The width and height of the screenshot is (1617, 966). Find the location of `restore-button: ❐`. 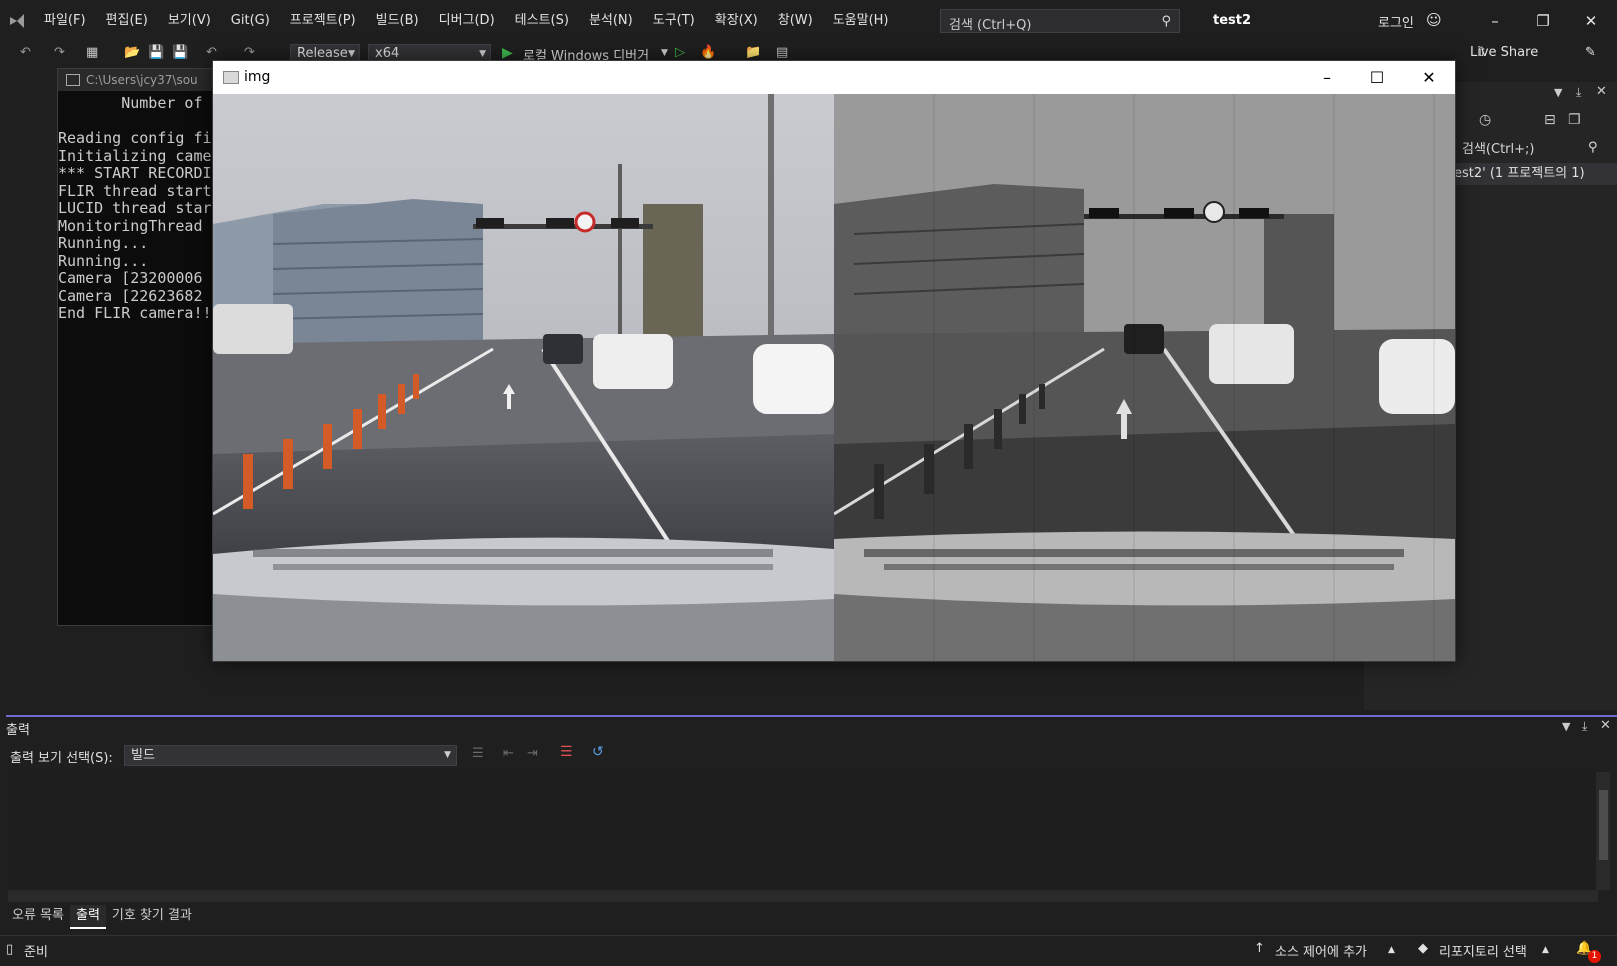

restore-button: ❐ is located at coordinates (1543, 21).